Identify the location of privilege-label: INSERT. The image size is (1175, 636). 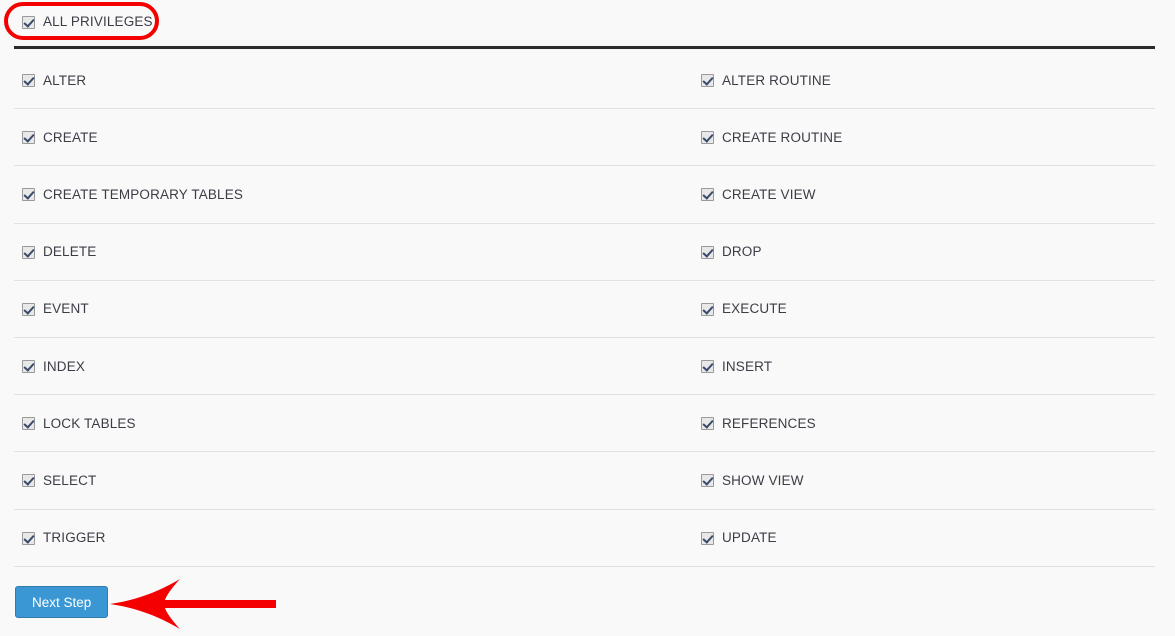
(747, 366).